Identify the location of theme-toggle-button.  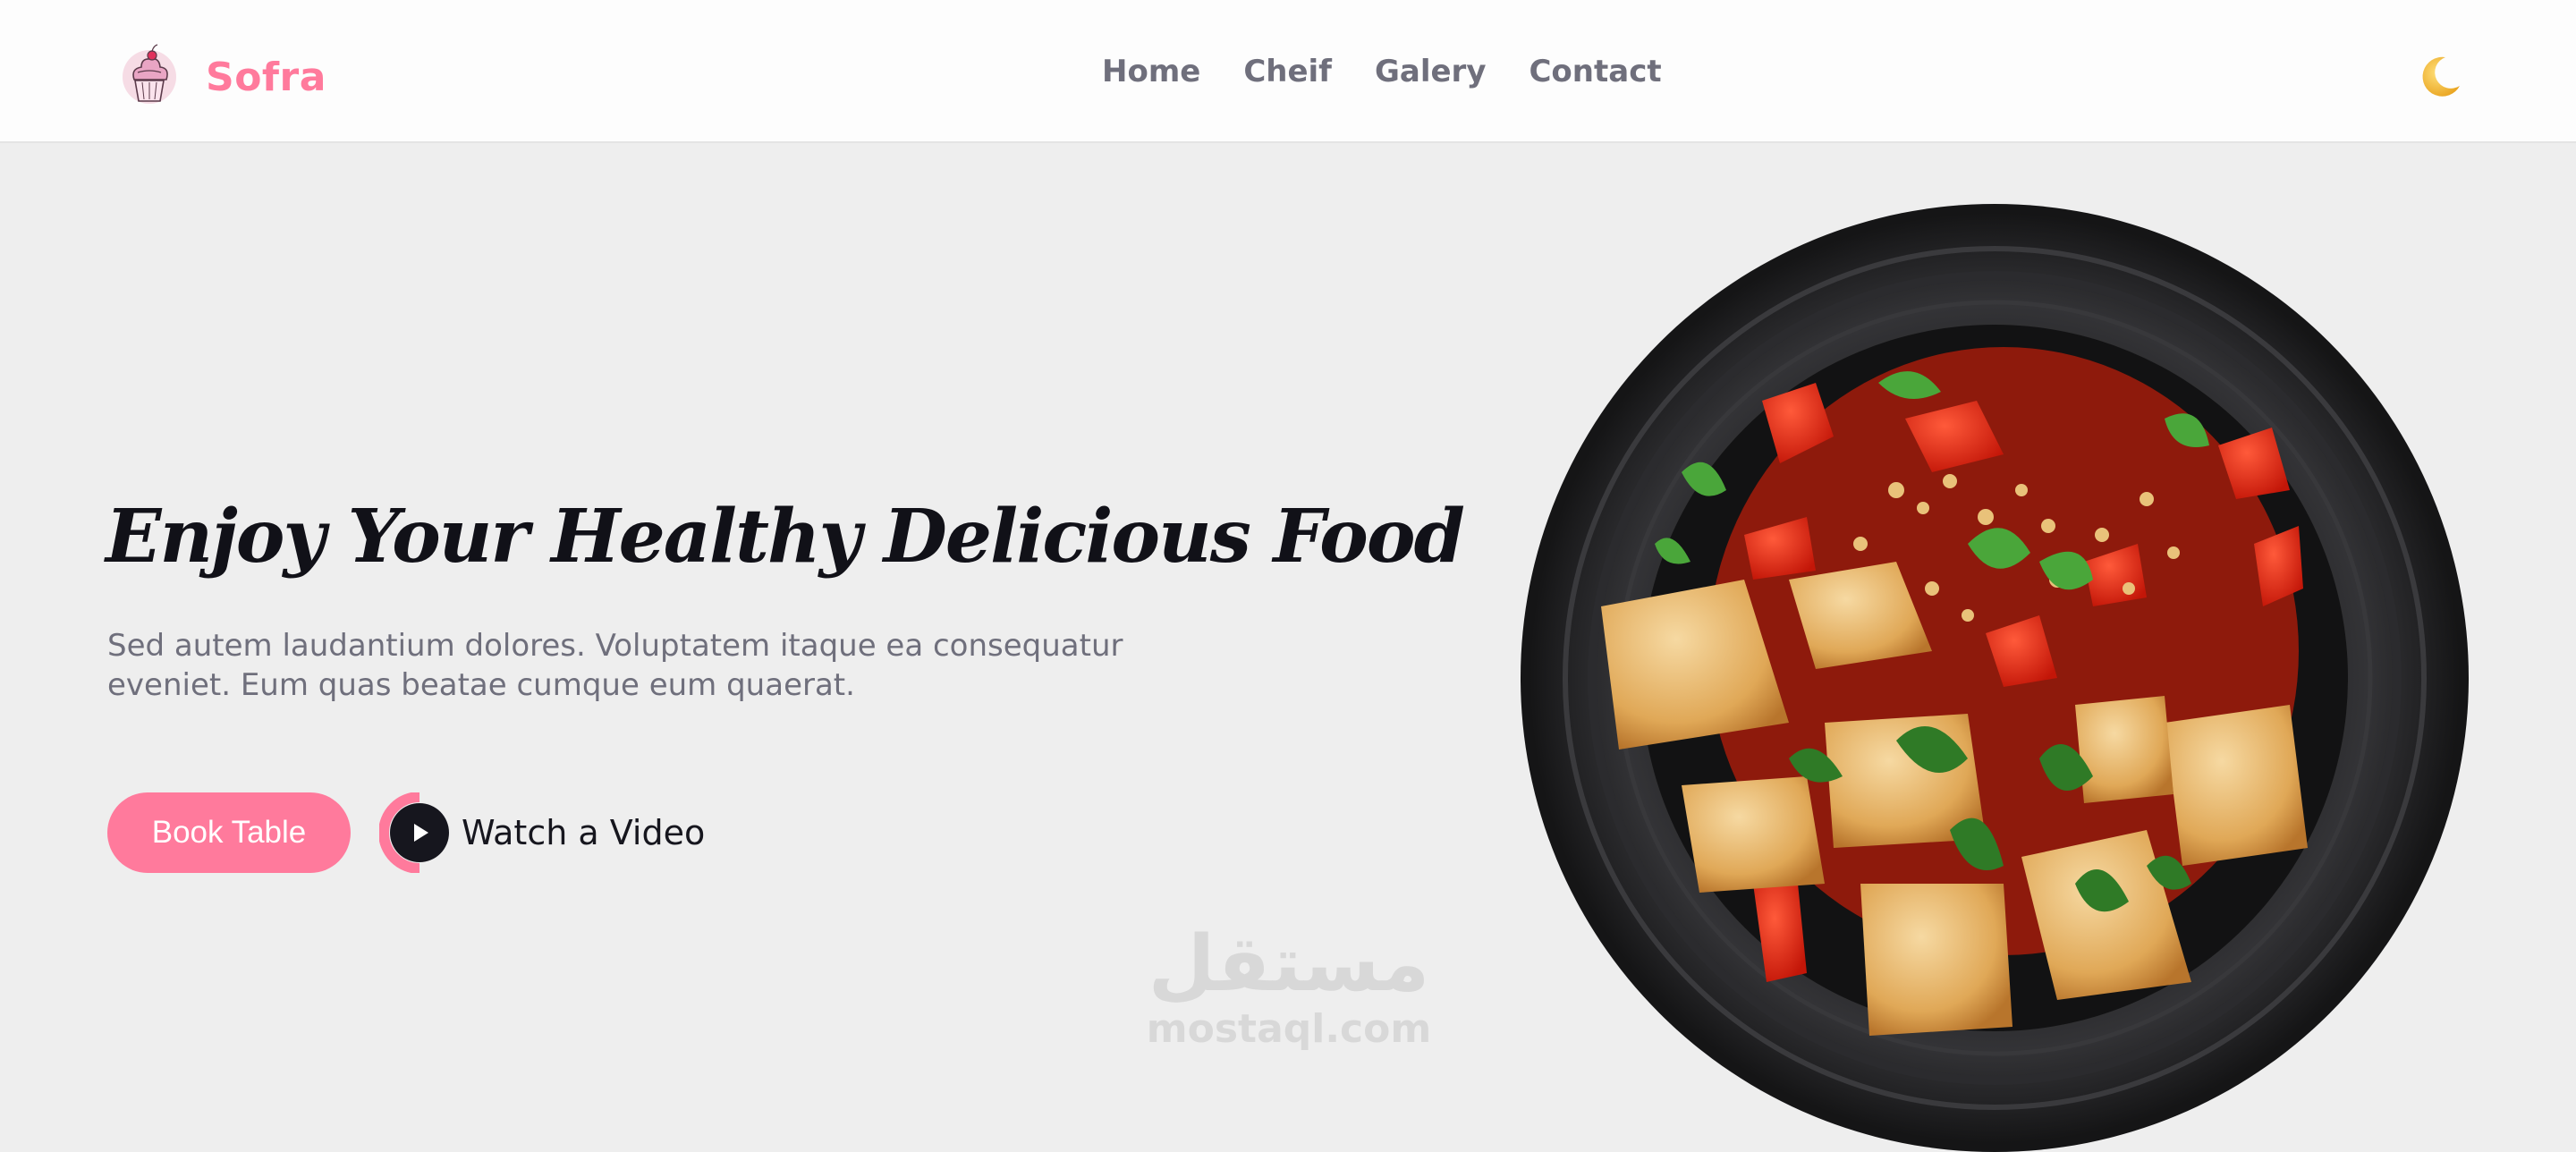
(2440, 77).